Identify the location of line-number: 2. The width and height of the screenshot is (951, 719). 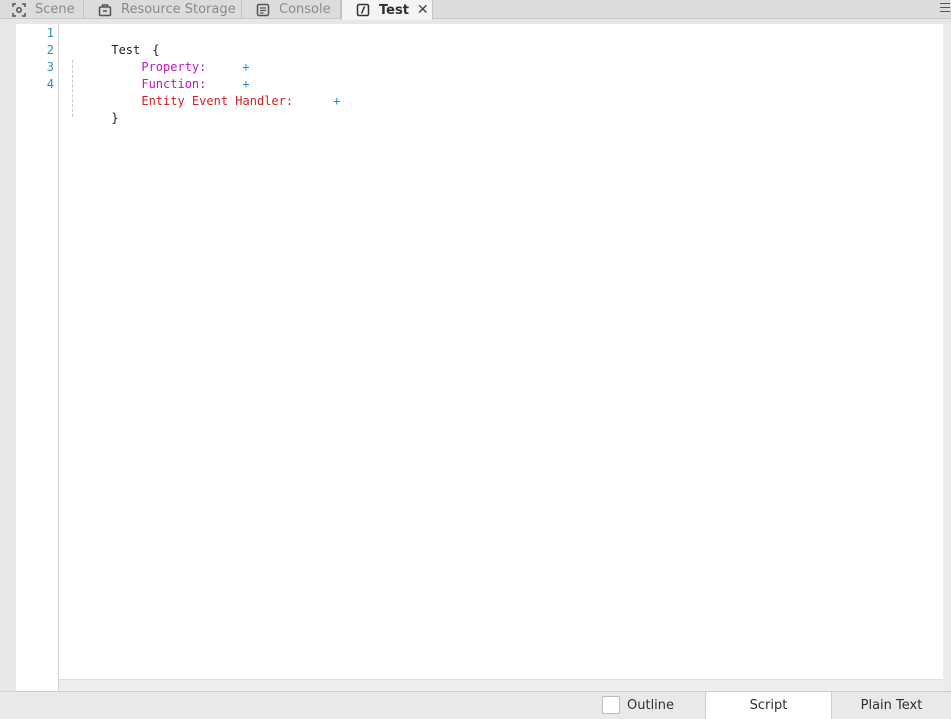
(50, 50).